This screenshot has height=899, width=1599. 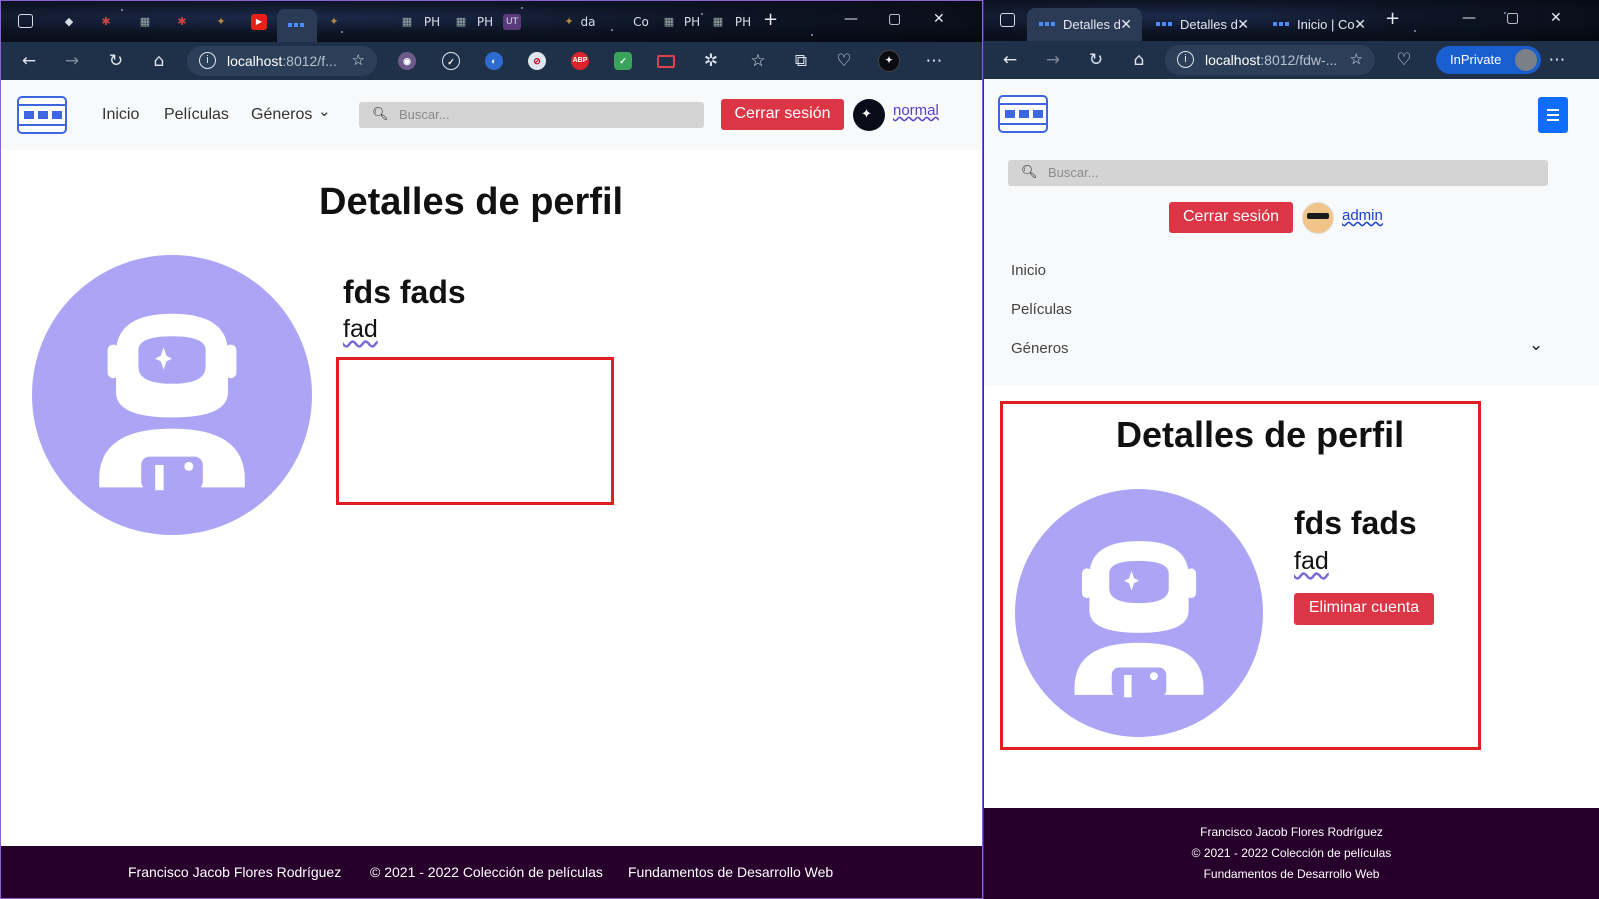 I want to click on delete-account-button: Eliminar cuenta, so click(x=1364, y=609).